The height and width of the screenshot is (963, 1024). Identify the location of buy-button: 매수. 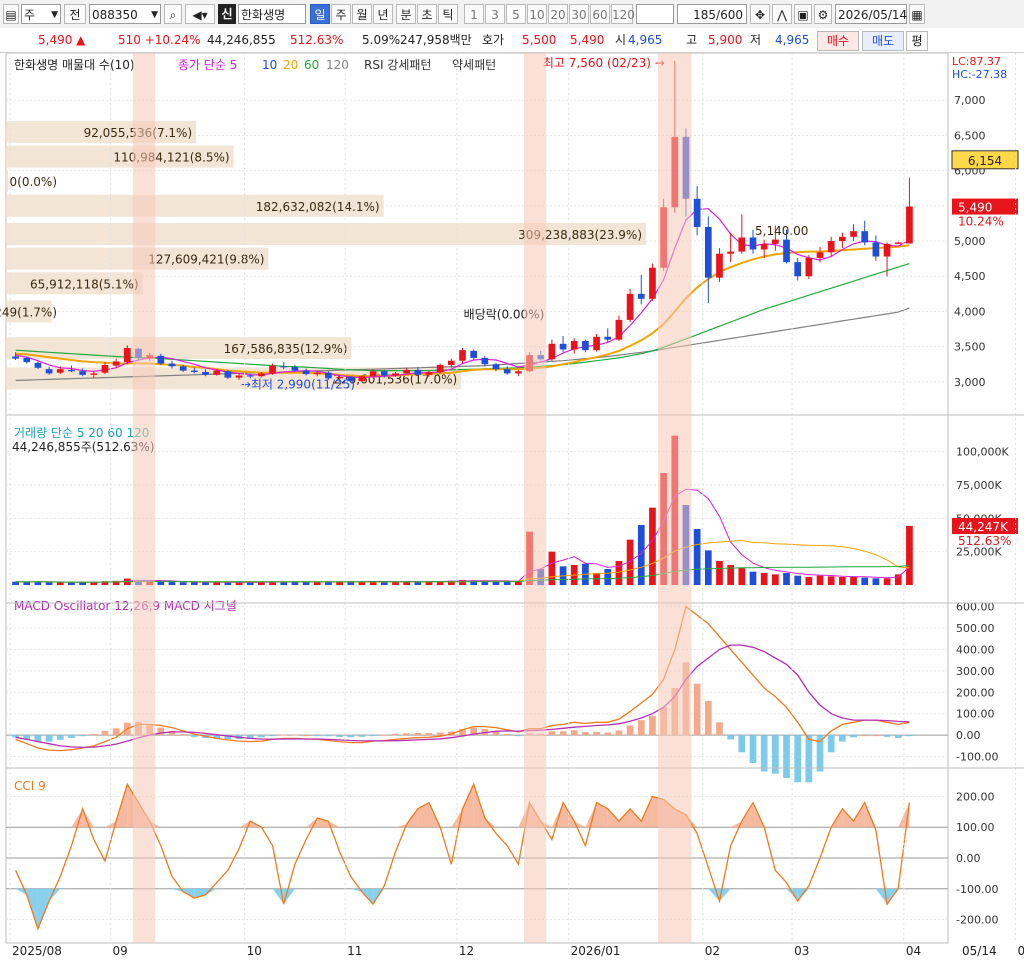
(838, 41).